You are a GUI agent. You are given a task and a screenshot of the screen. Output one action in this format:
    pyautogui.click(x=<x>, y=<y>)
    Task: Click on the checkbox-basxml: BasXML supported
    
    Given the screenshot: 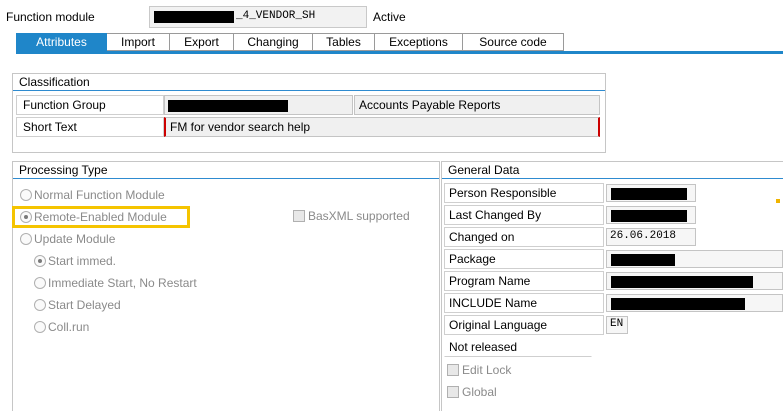 What is the action you would take?
    pyautogui.click(x=351, y=216)
    